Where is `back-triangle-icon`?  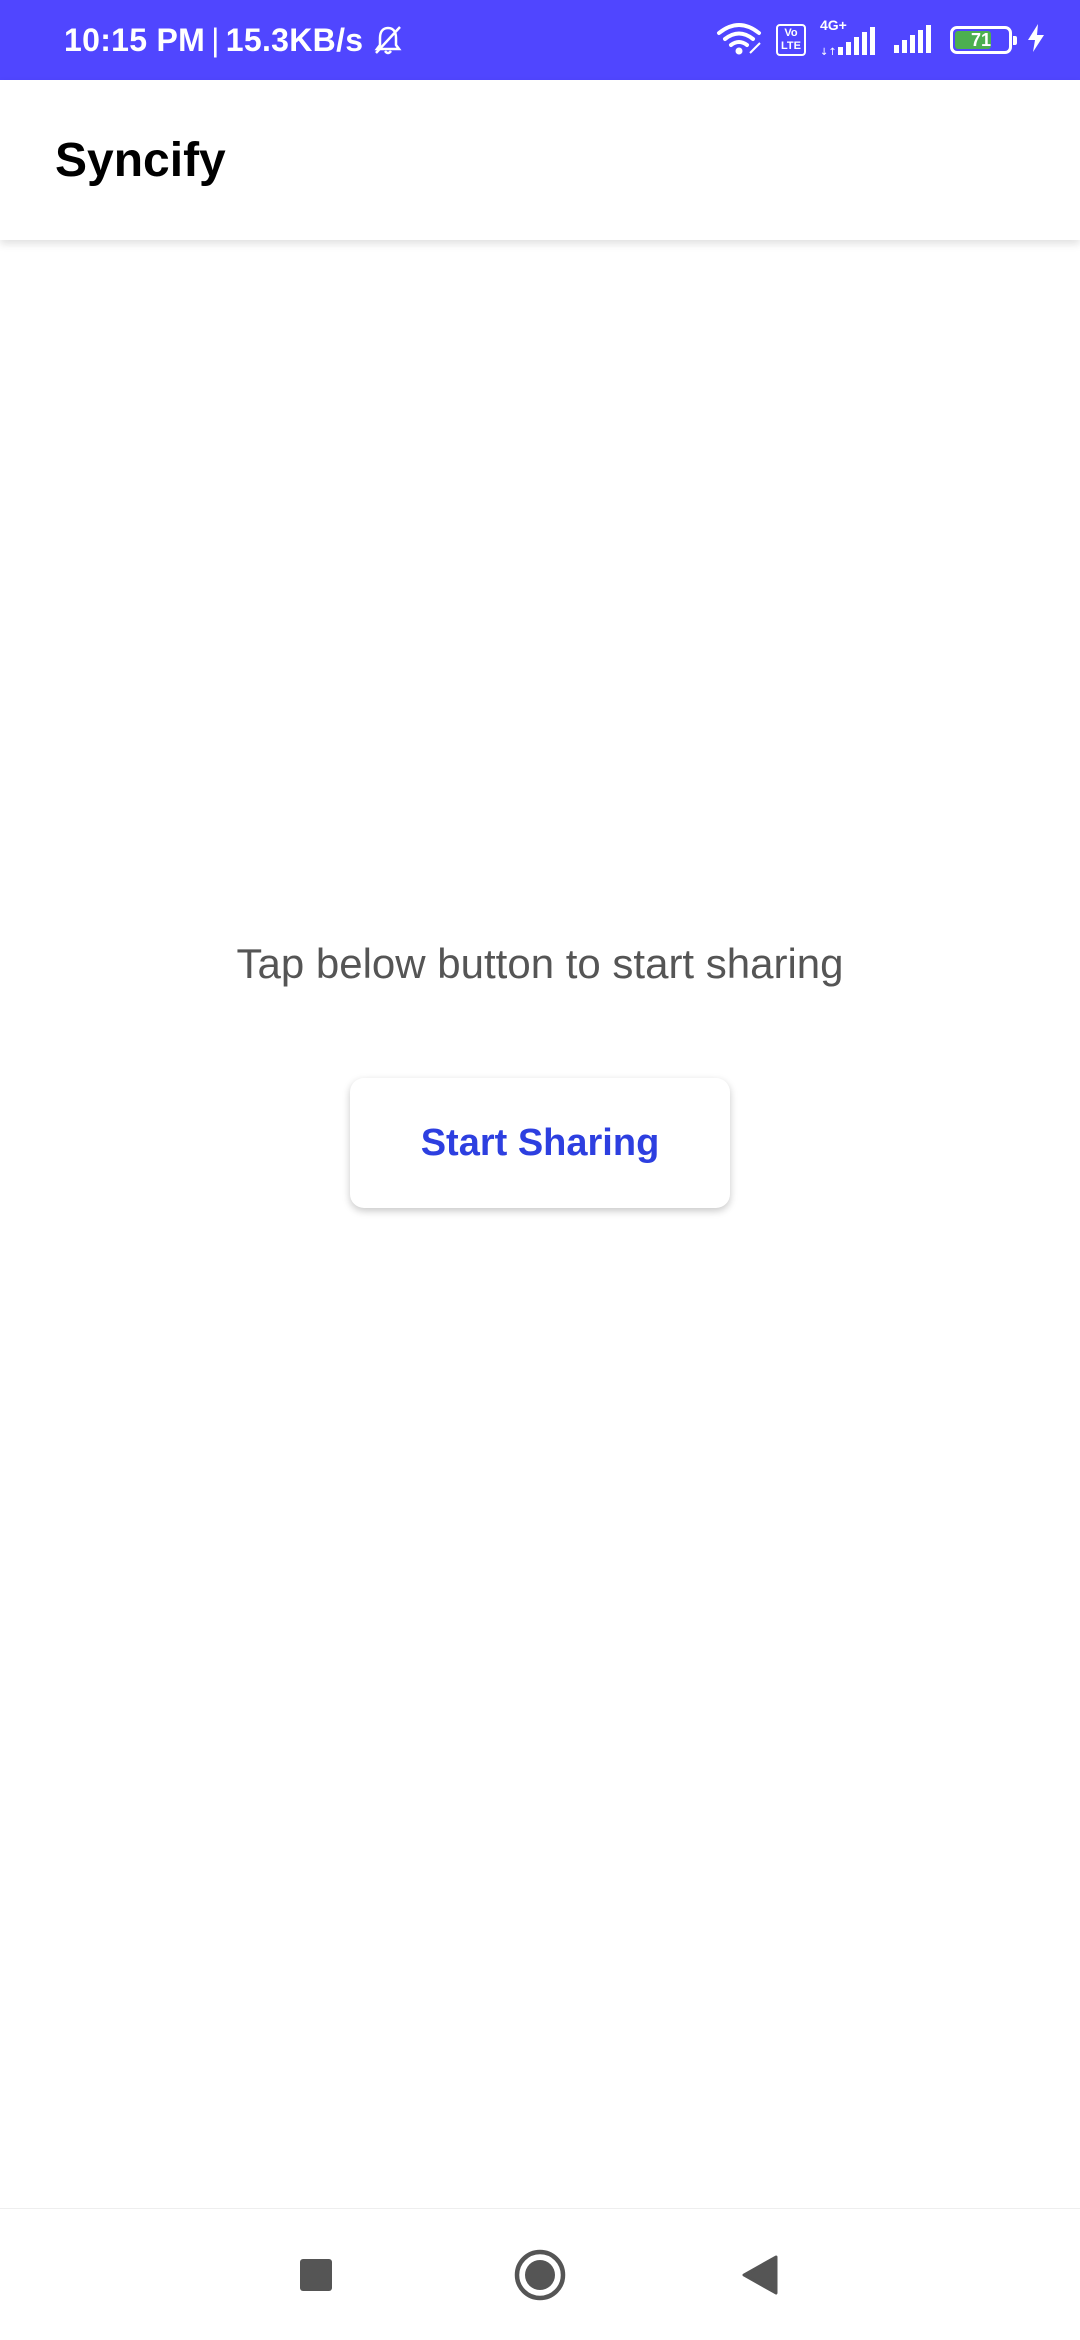 back-triangle-icon is located at coordinates (760, 2274).